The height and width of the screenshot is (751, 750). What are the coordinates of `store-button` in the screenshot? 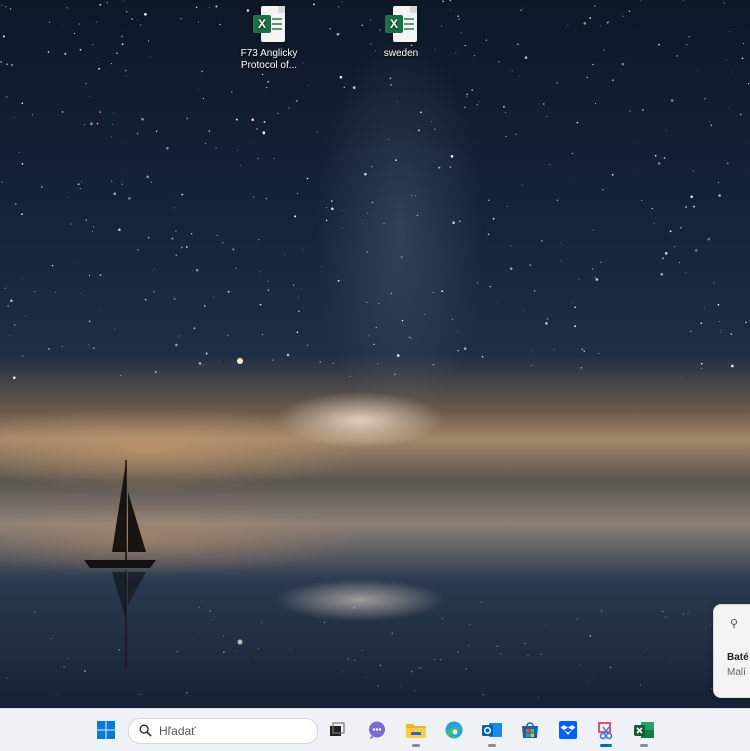 It's located at (530, 730).